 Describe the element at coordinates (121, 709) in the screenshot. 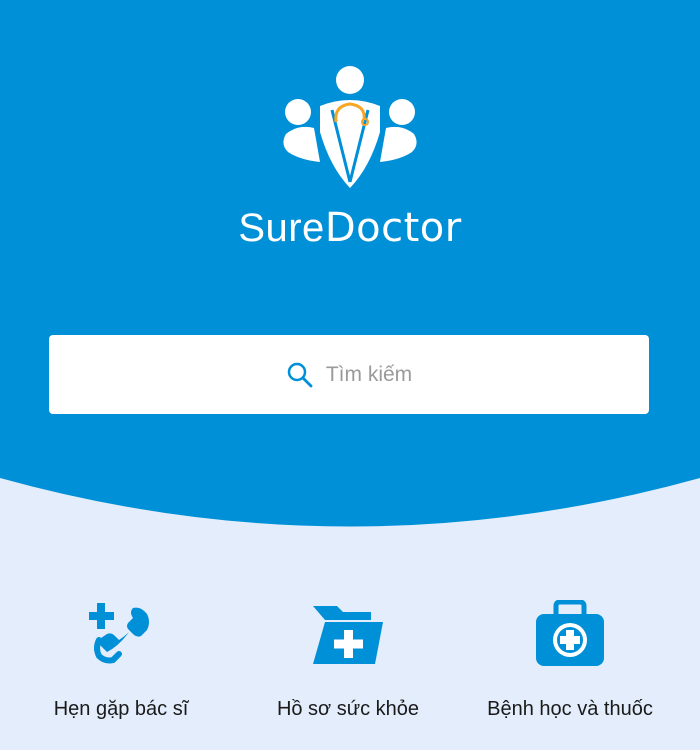

I see `appointment-label: Hẹn gặp bác sĩ` at that location.